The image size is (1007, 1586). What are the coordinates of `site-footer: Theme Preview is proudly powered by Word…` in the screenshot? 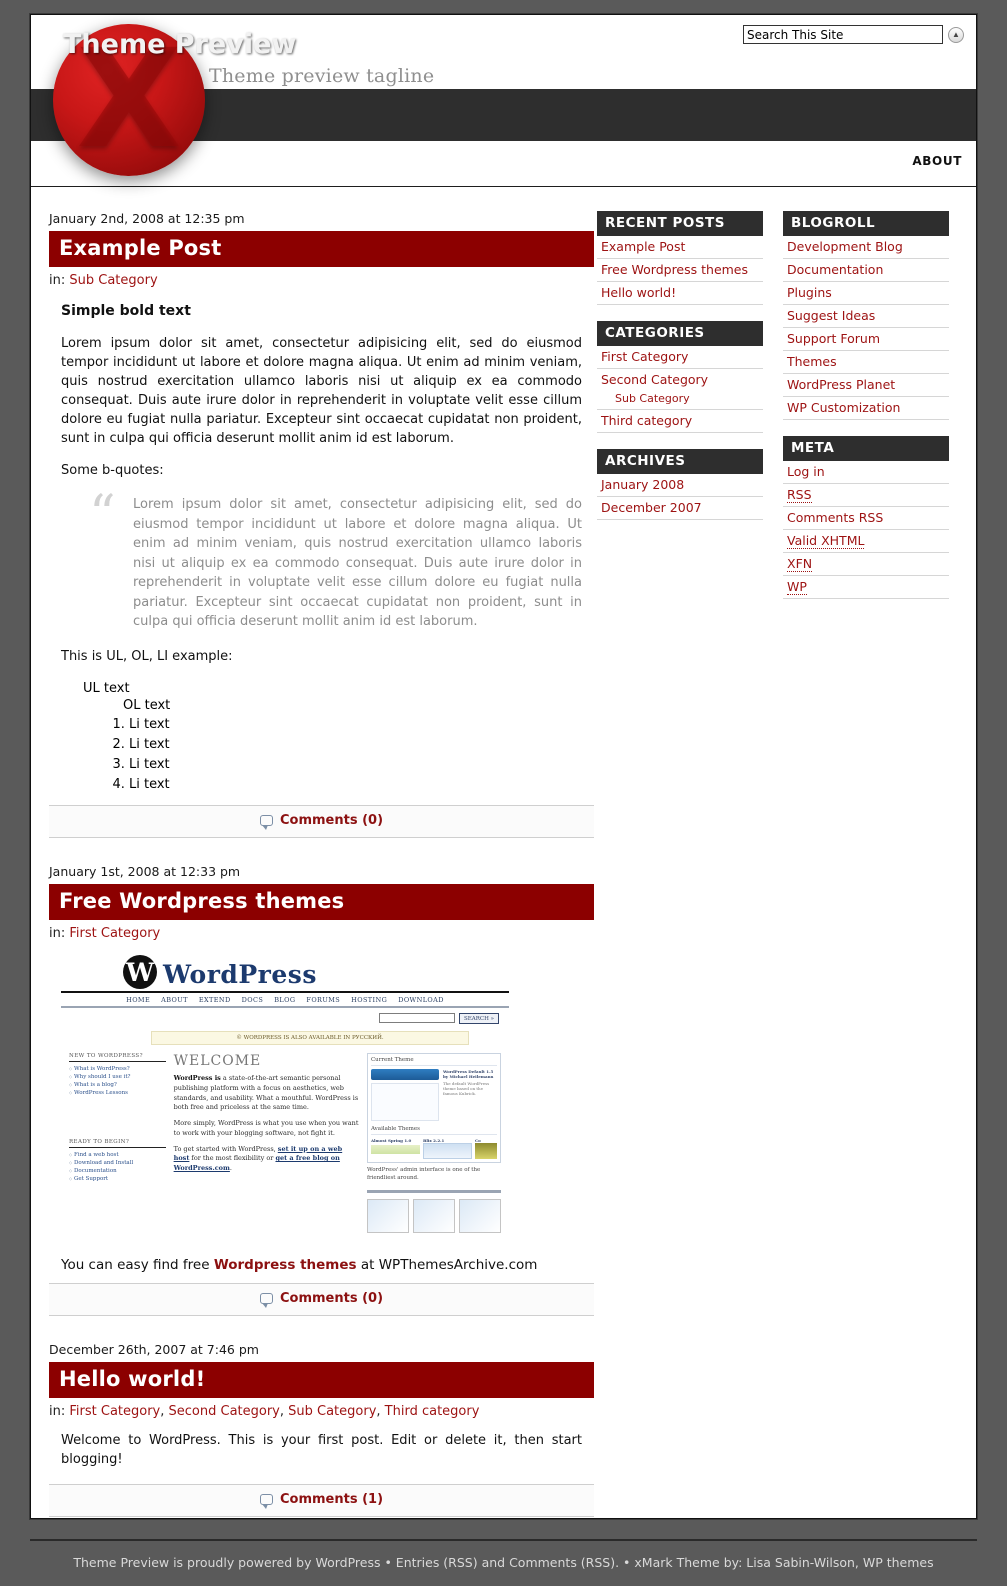 It's located at (503, 1559).